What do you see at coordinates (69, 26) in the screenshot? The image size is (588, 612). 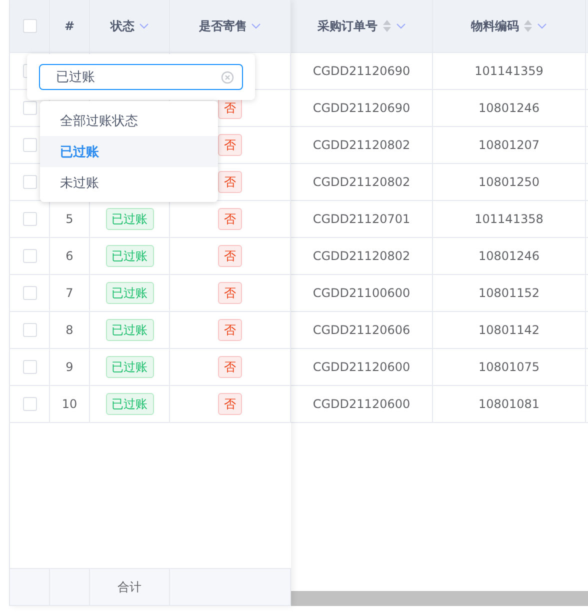 I see `column-header: #` at bounding box center [69, 26].